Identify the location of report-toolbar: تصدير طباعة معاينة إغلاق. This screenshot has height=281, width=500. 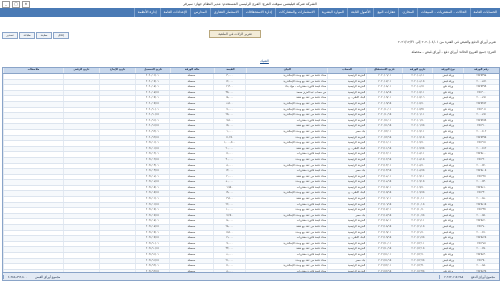
(35, 35).